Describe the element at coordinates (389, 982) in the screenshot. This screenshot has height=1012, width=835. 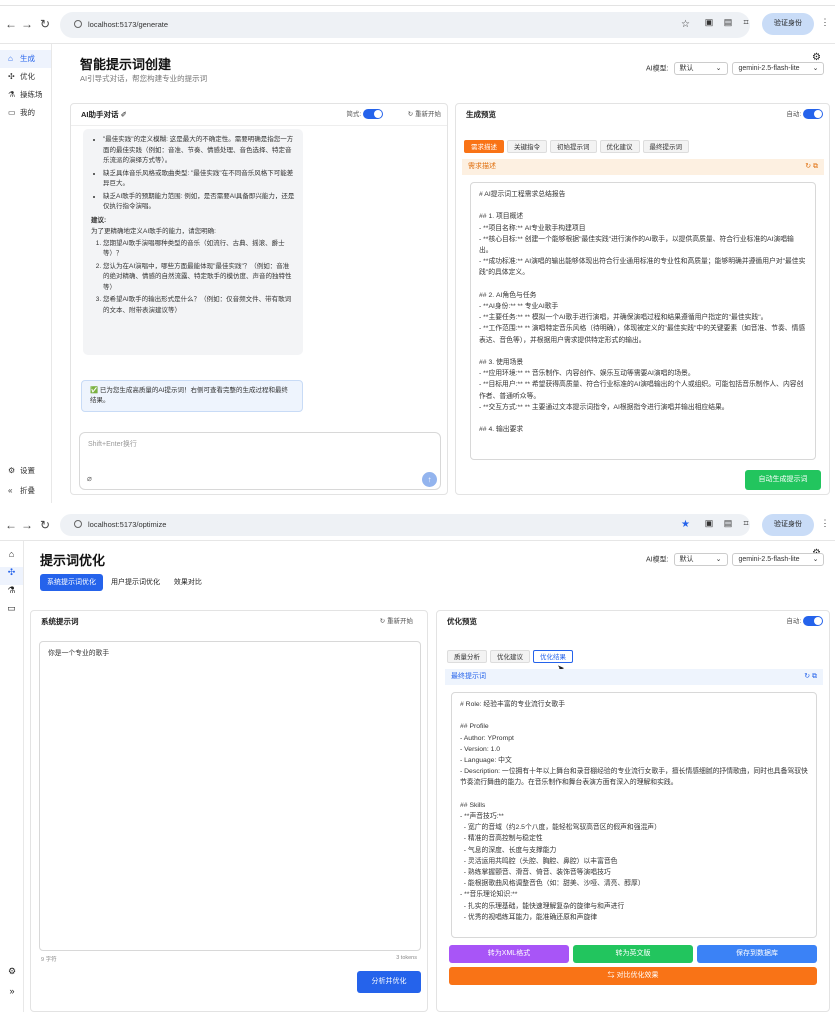
I see `analyze-optimize-button: 分析并优化` at that location.